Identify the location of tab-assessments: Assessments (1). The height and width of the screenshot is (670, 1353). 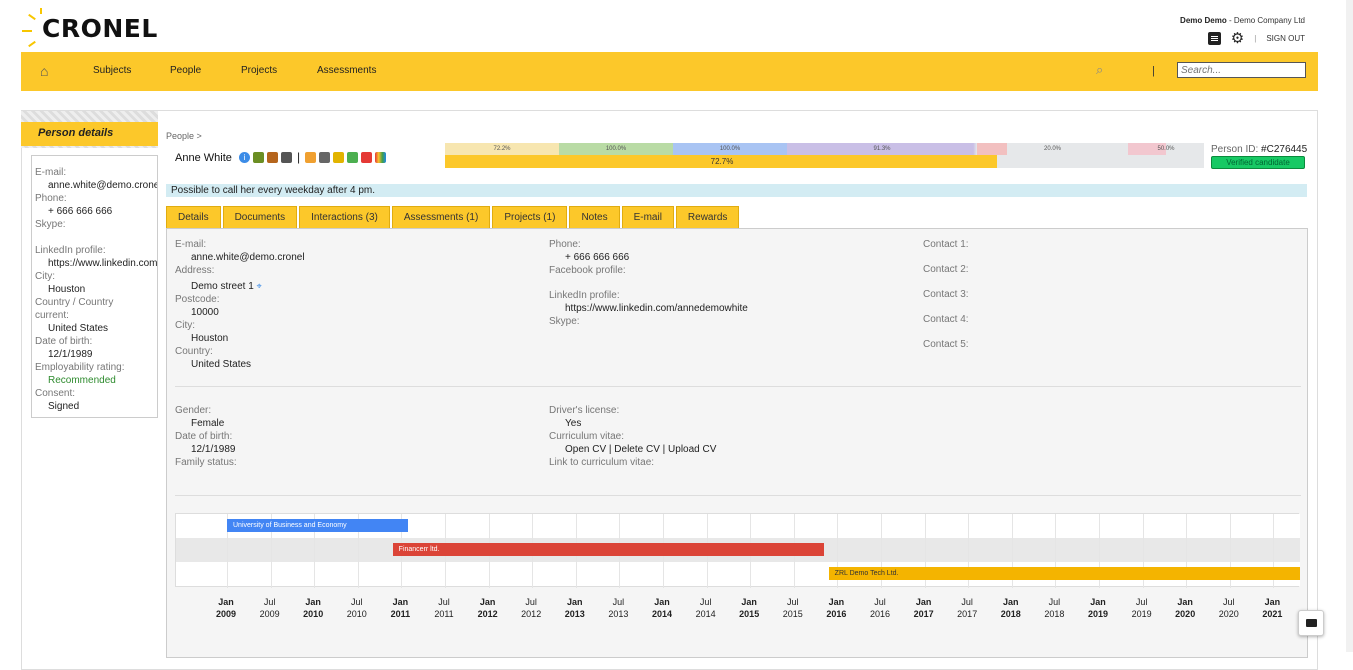
(441, 217).